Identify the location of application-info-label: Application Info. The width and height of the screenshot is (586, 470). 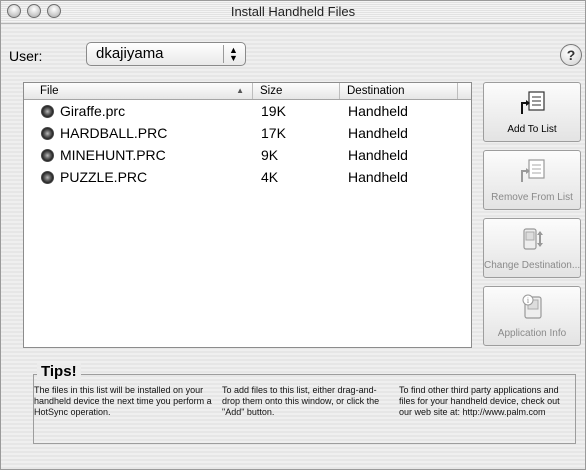
(532, 333).